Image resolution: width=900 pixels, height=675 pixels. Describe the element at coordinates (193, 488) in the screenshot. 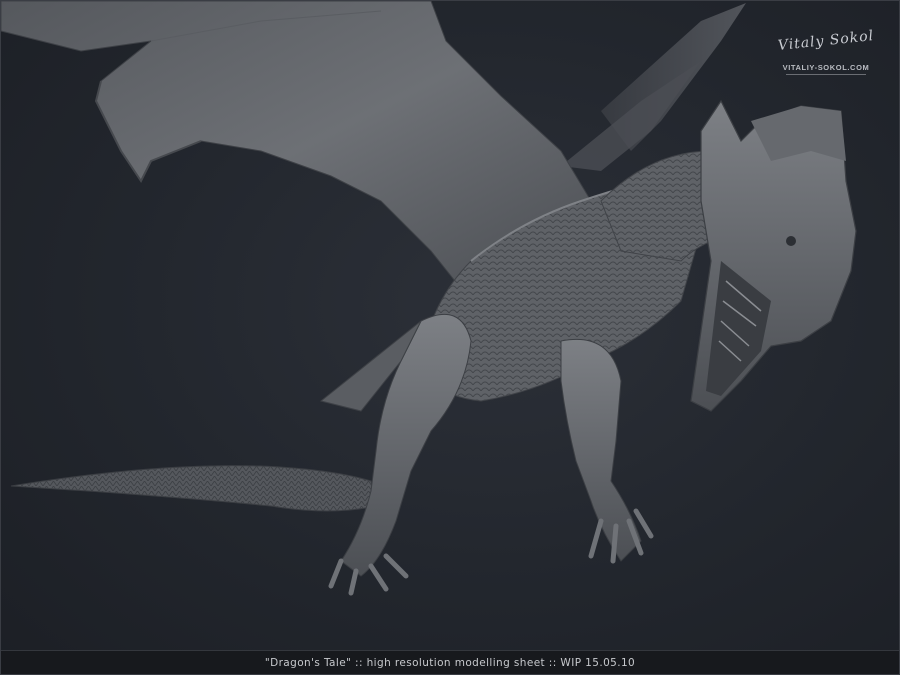

I see `tail` at that location.